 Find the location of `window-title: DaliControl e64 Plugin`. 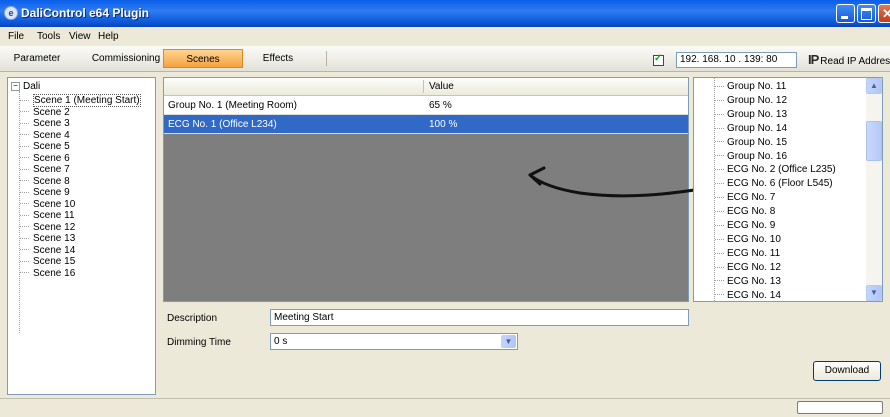

window-title: DaliControl e64 Plugin is located at coordinates (85, 13).